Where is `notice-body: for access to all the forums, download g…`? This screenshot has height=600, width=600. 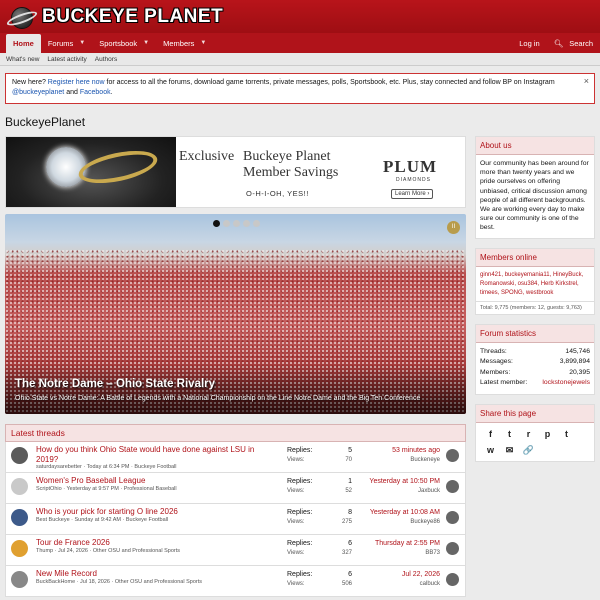 notice-body: for access to all the forums, download g… is located at coordinates (329, 82).